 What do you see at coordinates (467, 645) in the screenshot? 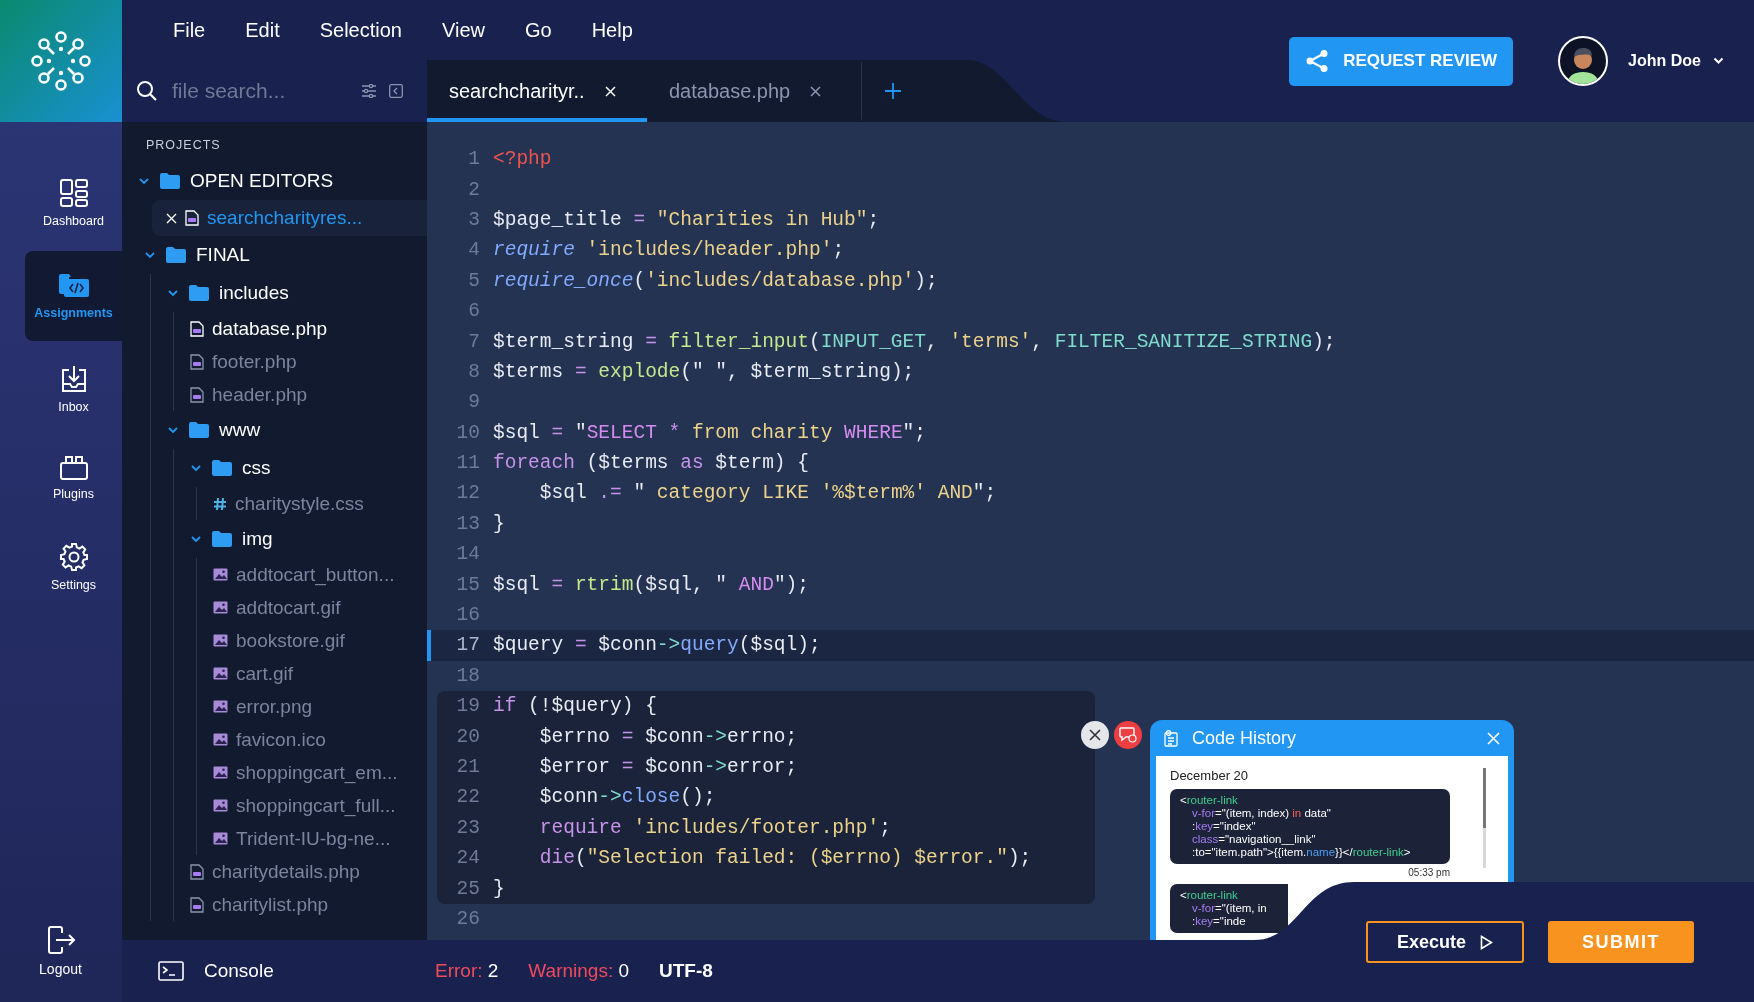
I see `line-number: 17` at bounding box center [467, 645].